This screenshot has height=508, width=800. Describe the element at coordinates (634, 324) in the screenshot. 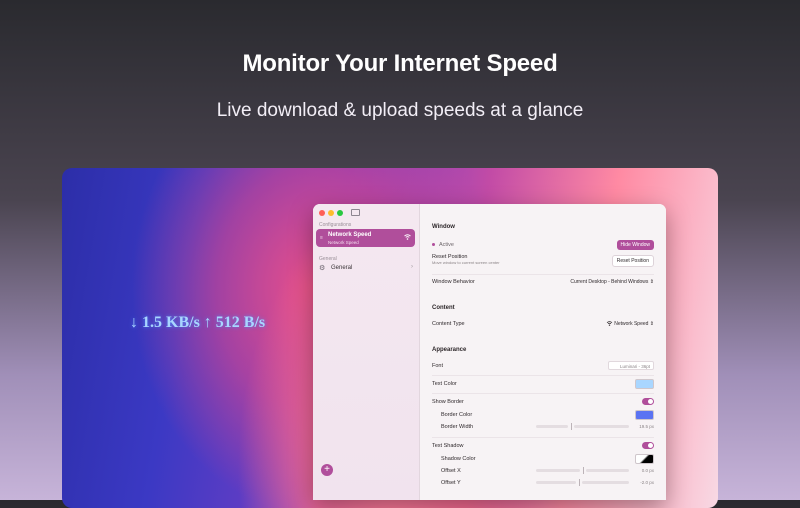

I see `content-type-value: Network Speed ⇕` at that location.